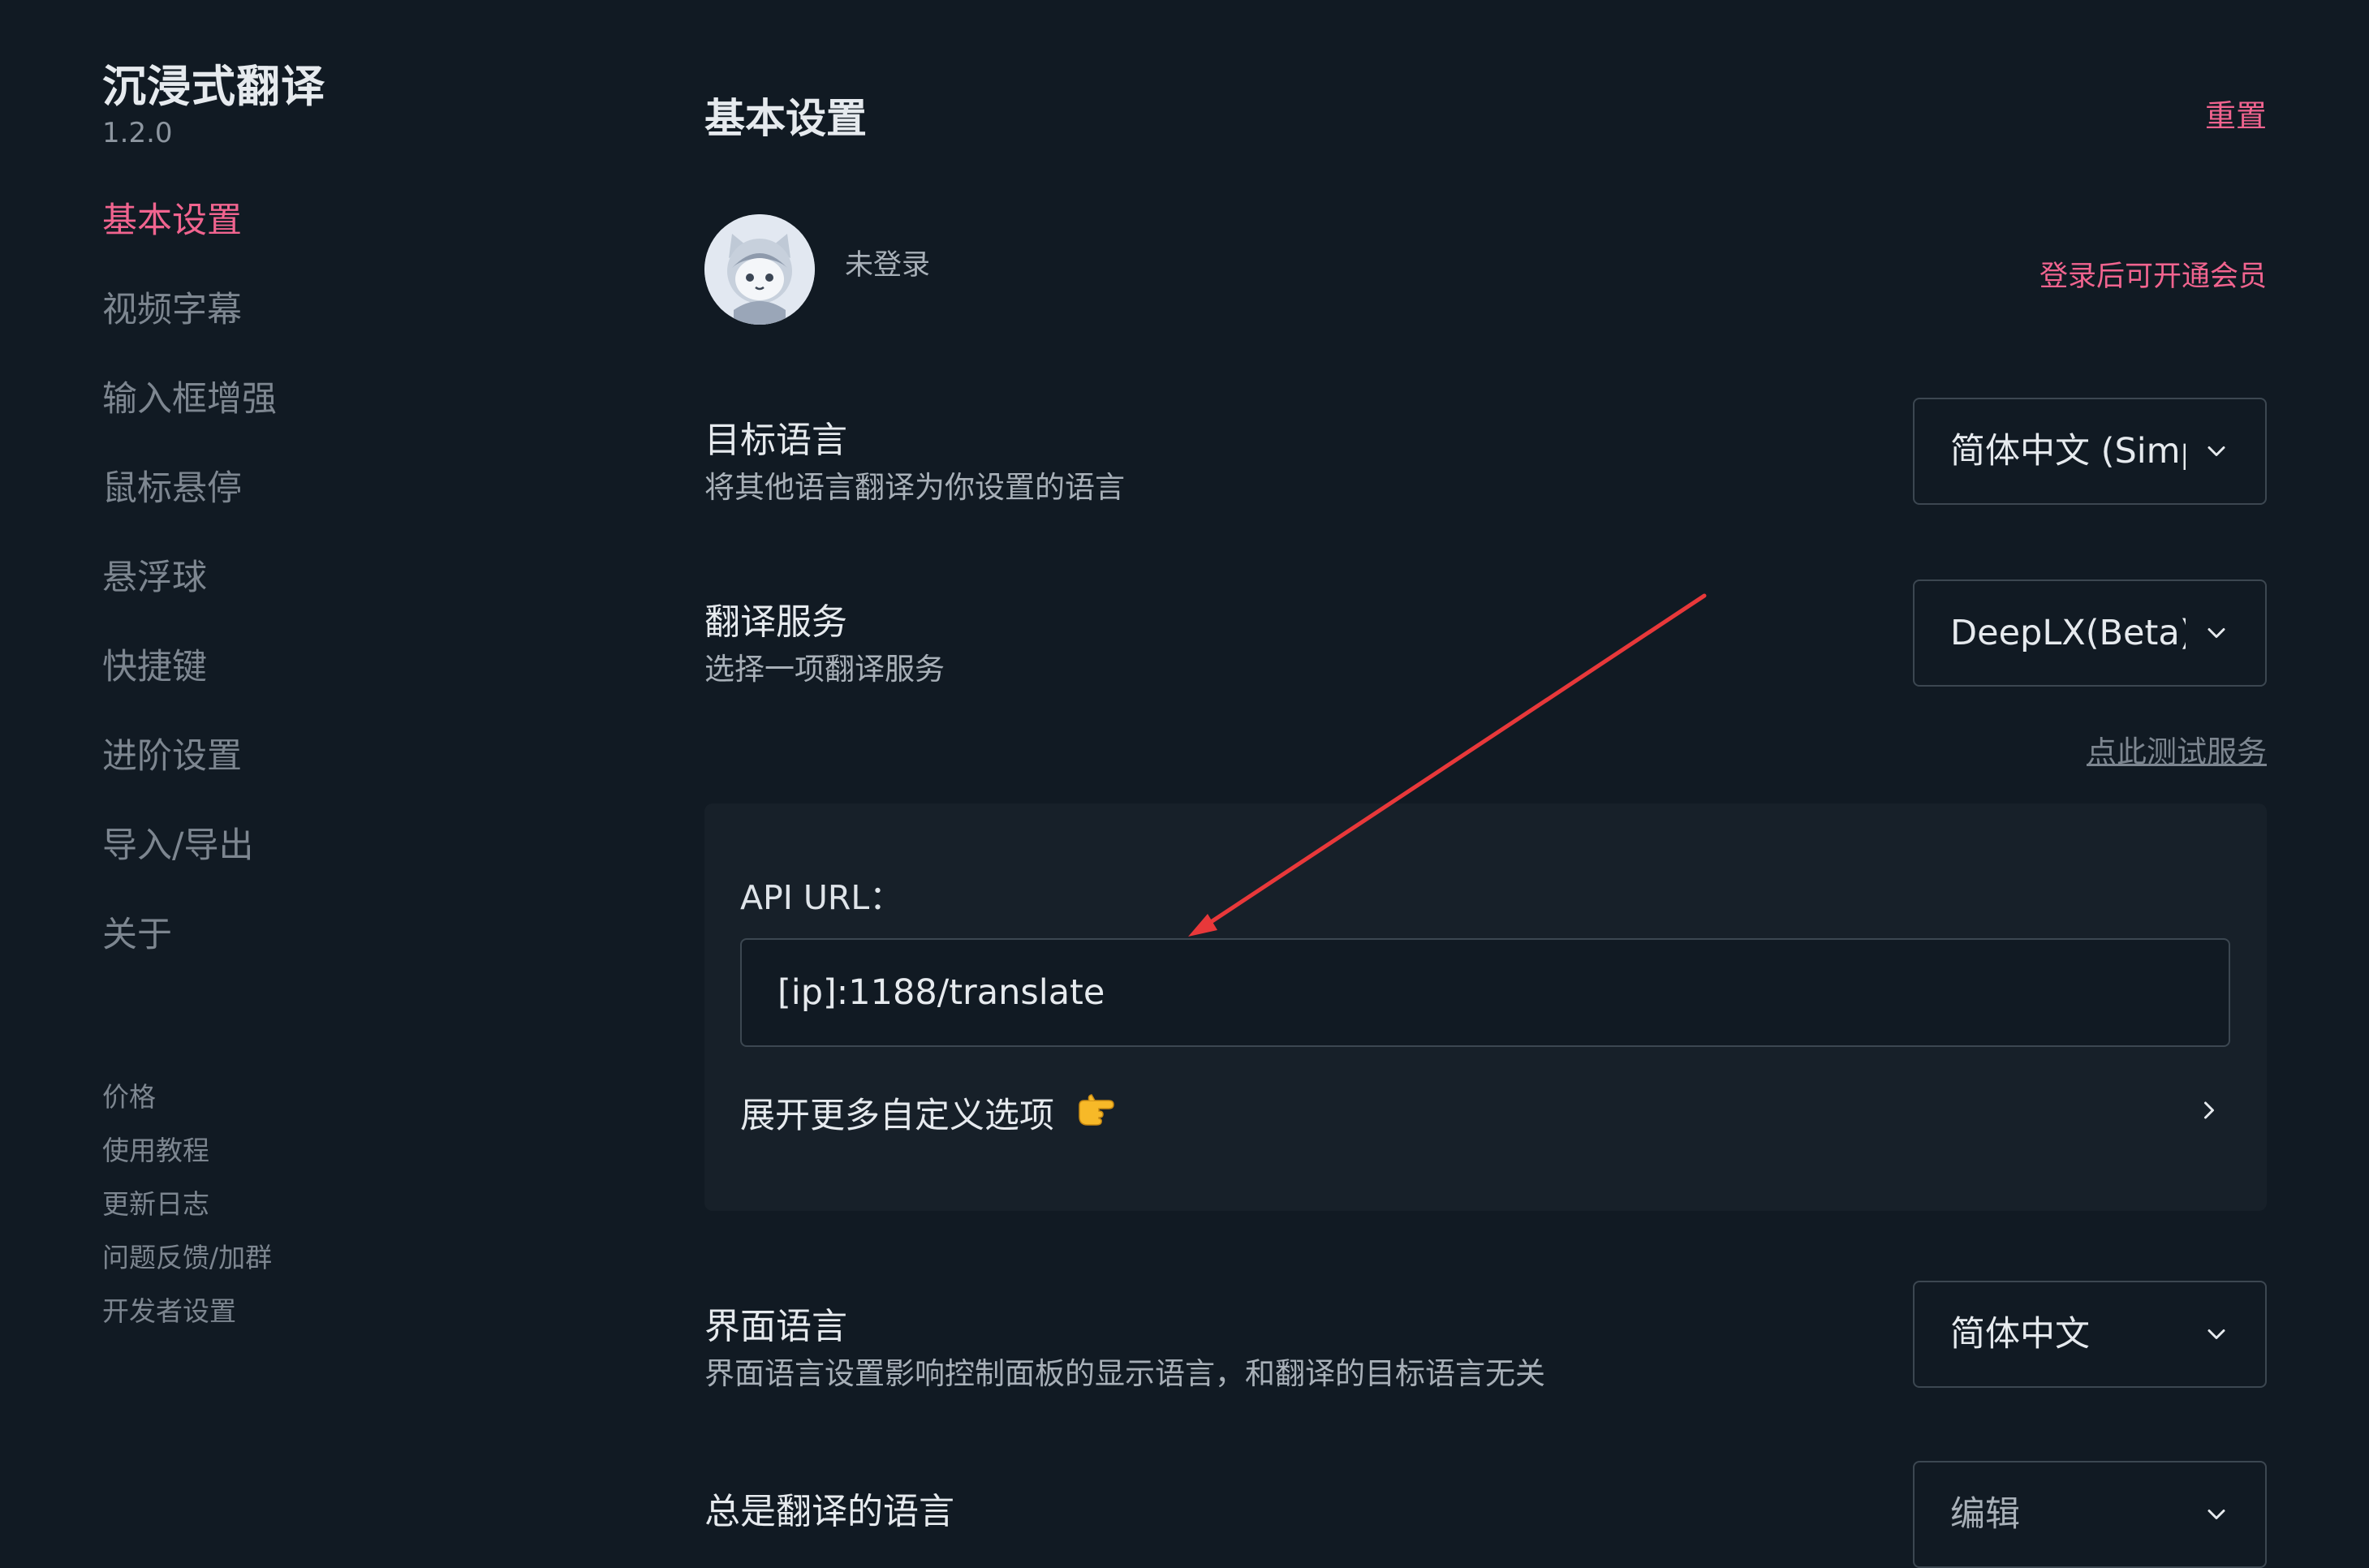  What do you see at coordinates (190, 239) in the screenshot?
I see `sidebar-item-basic-settings: 基本设置` at bounding box center [190, 239].